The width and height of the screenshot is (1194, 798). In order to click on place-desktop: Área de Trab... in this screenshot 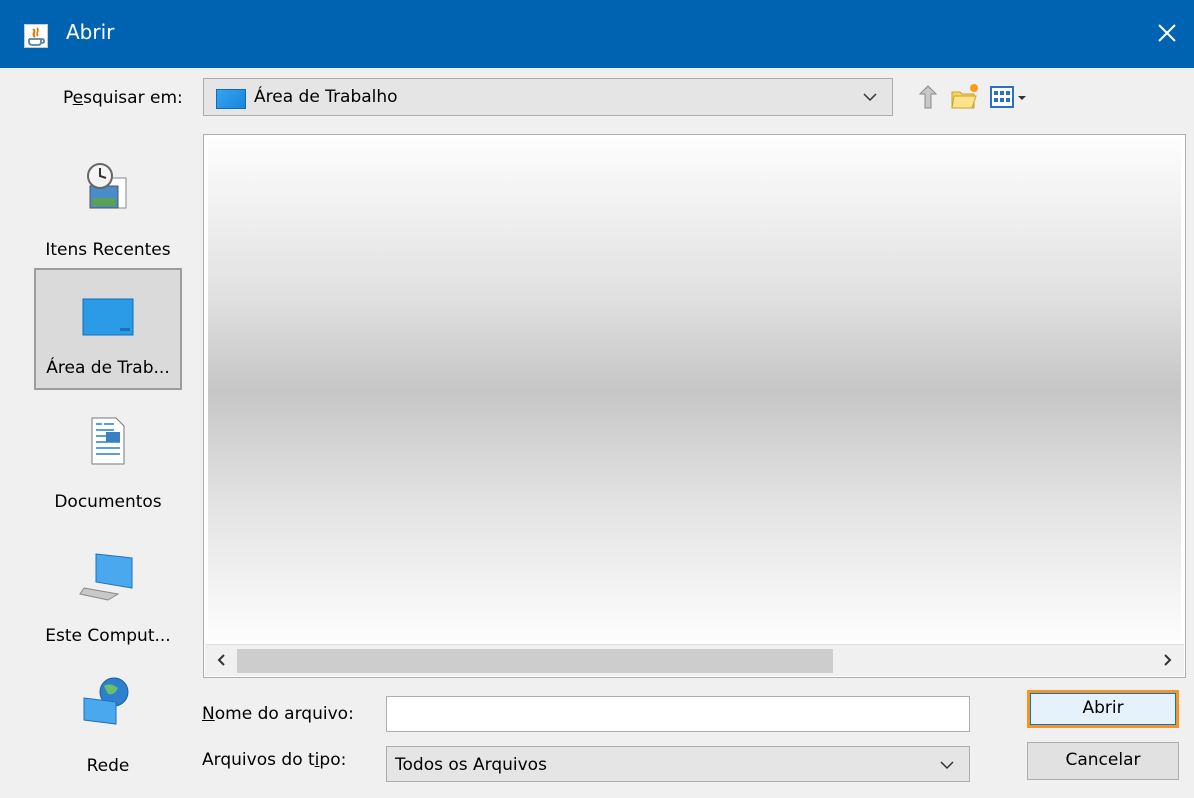, I will do `click(108, 329)`.